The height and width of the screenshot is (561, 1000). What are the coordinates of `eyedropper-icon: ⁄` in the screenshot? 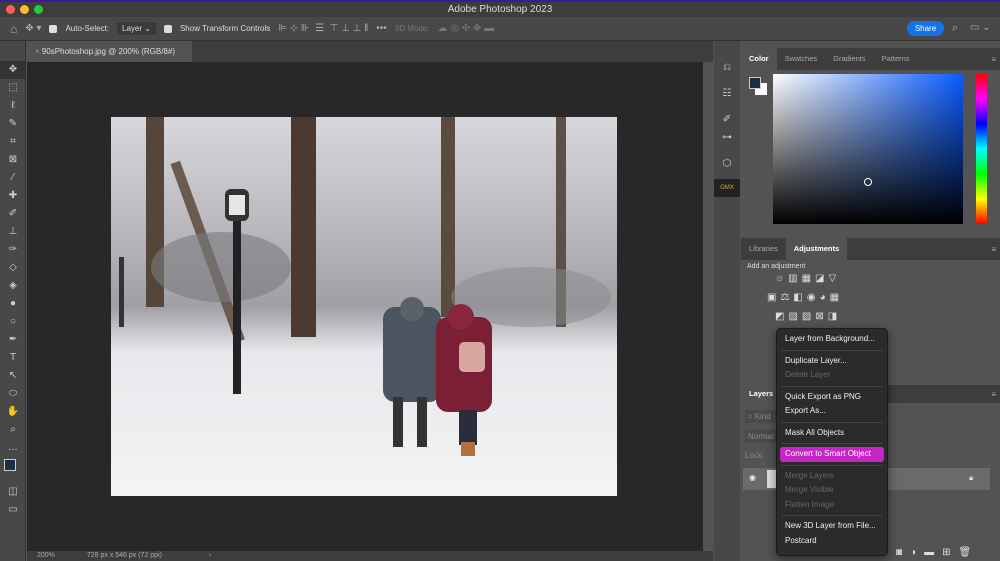 It's located at (13, 178).